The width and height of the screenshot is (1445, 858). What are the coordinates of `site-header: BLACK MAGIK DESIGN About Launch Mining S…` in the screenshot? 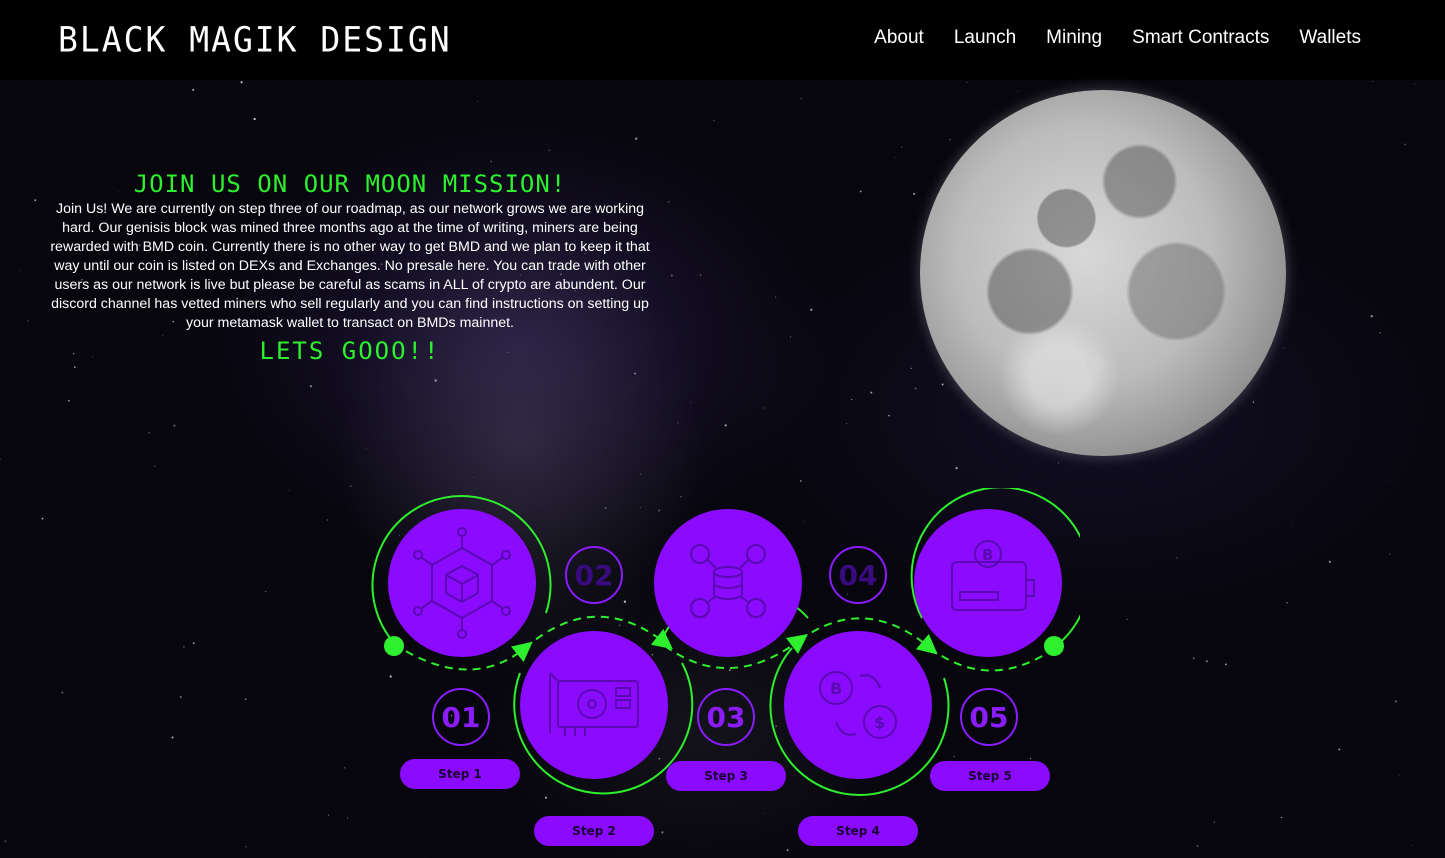 It's located at (722, 40).